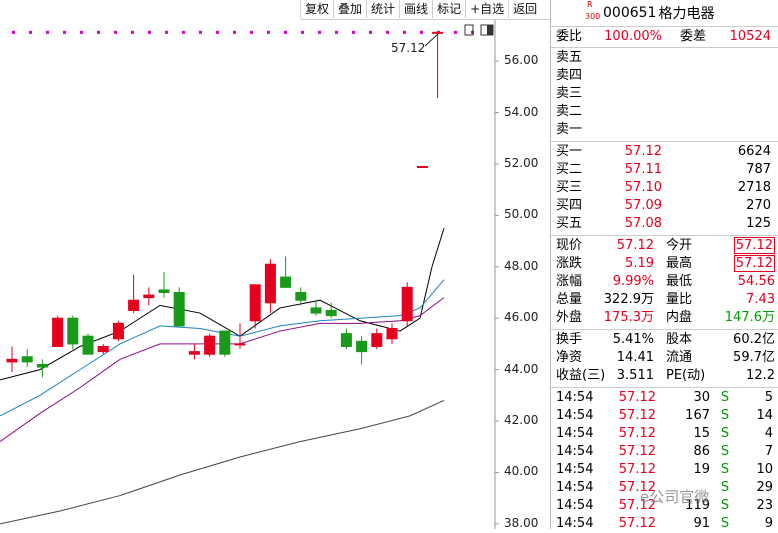  I want to click on quote-row: 涨跌 5.19 最高 57.12, so click(664, 264).